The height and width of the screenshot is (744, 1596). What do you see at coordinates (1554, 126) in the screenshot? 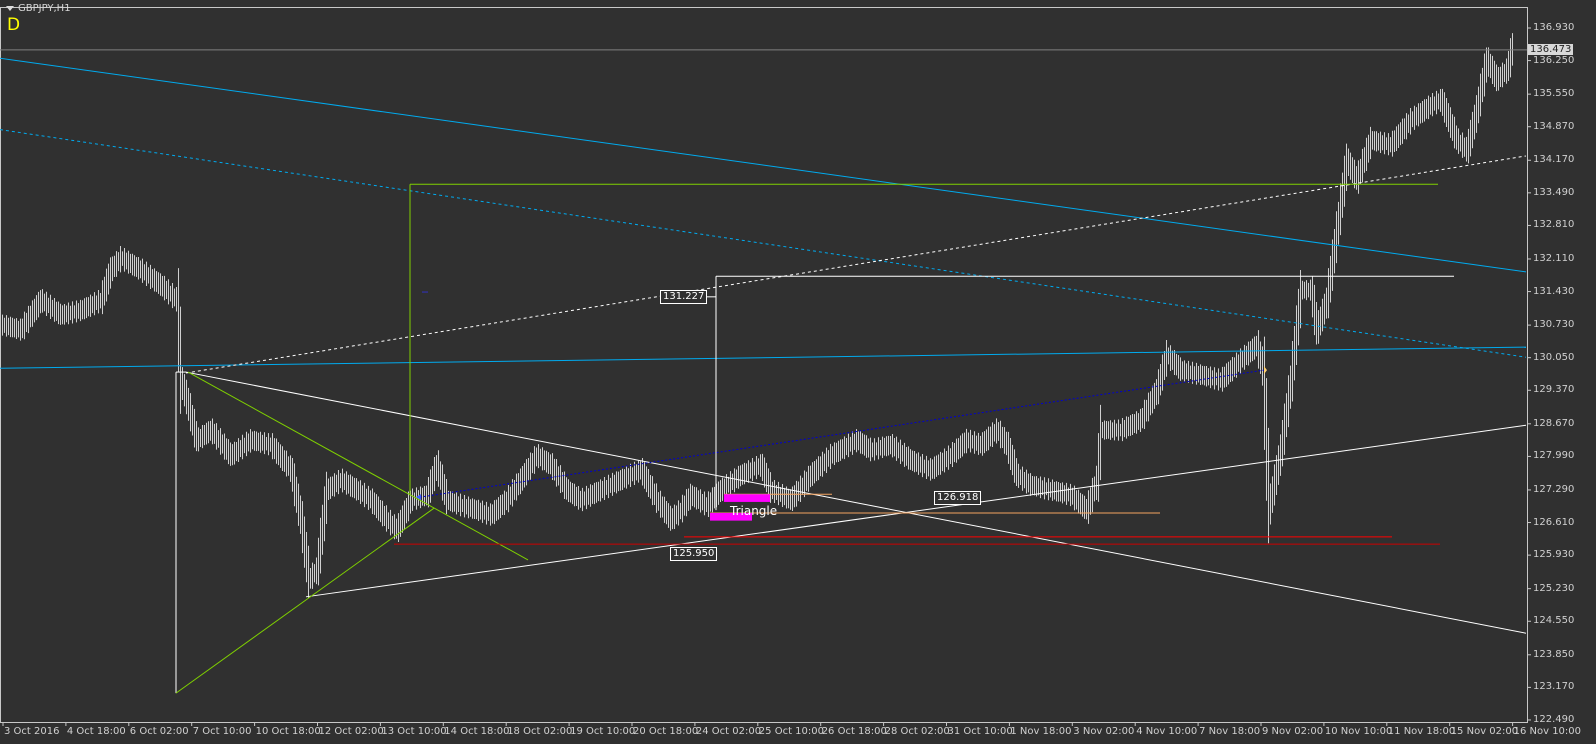
I see `y-tick-label: 134.870` at bounding box center [1554, 126].